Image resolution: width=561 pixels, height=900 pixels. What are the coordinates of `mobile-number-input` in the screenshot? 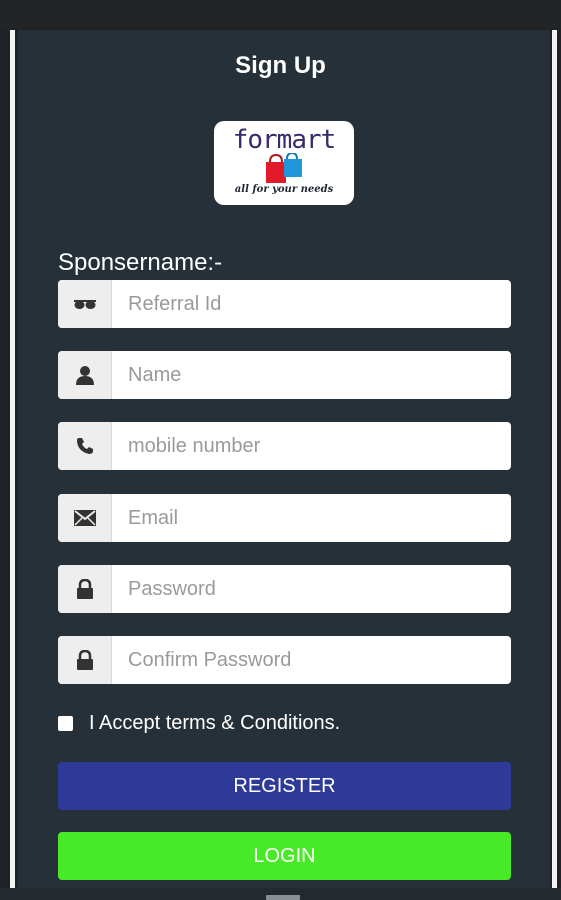 It's located at (307, 446).